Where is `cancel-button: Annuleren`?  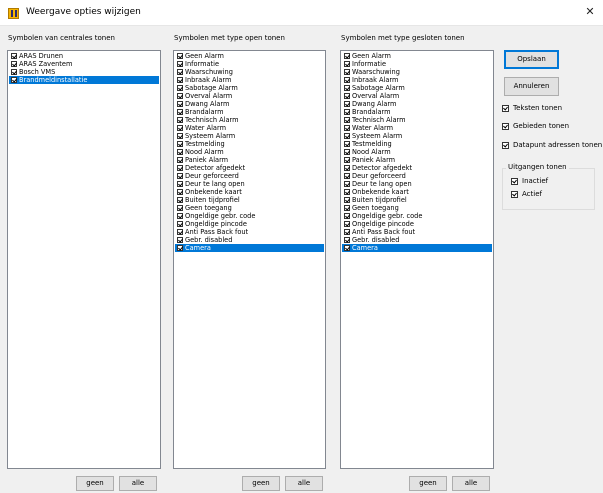 cancel-button: Annuleren is located at coordinates (531, 86).